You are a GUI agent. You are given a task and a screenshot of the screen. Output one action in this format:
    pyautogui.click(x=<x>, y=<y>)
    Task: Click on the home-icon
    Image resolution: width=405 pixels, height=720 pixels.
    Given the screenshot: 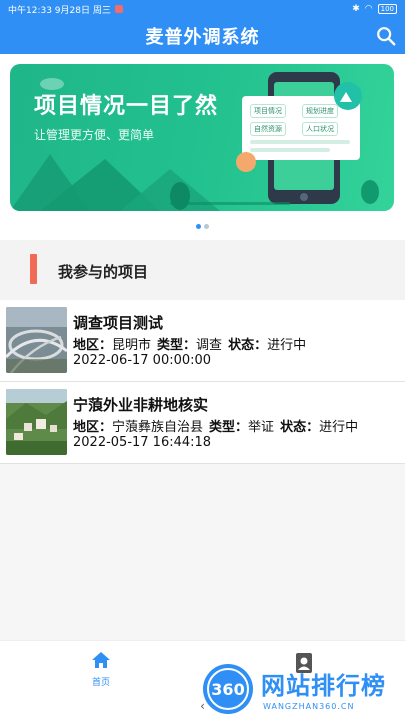 What is the action you would take?
    pyautogui.click(x=101, y=660)
    